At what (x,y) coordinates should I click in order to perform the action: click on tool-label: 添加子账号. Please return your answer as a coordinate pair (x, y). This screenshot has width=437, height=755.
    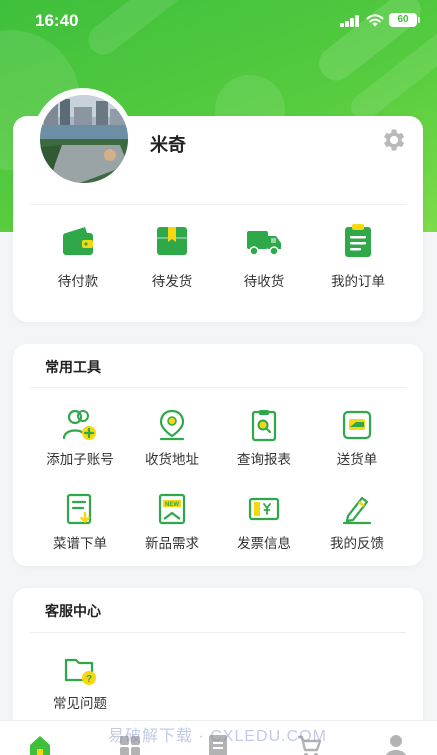
    Looking at the image, I should click on (80, 460).